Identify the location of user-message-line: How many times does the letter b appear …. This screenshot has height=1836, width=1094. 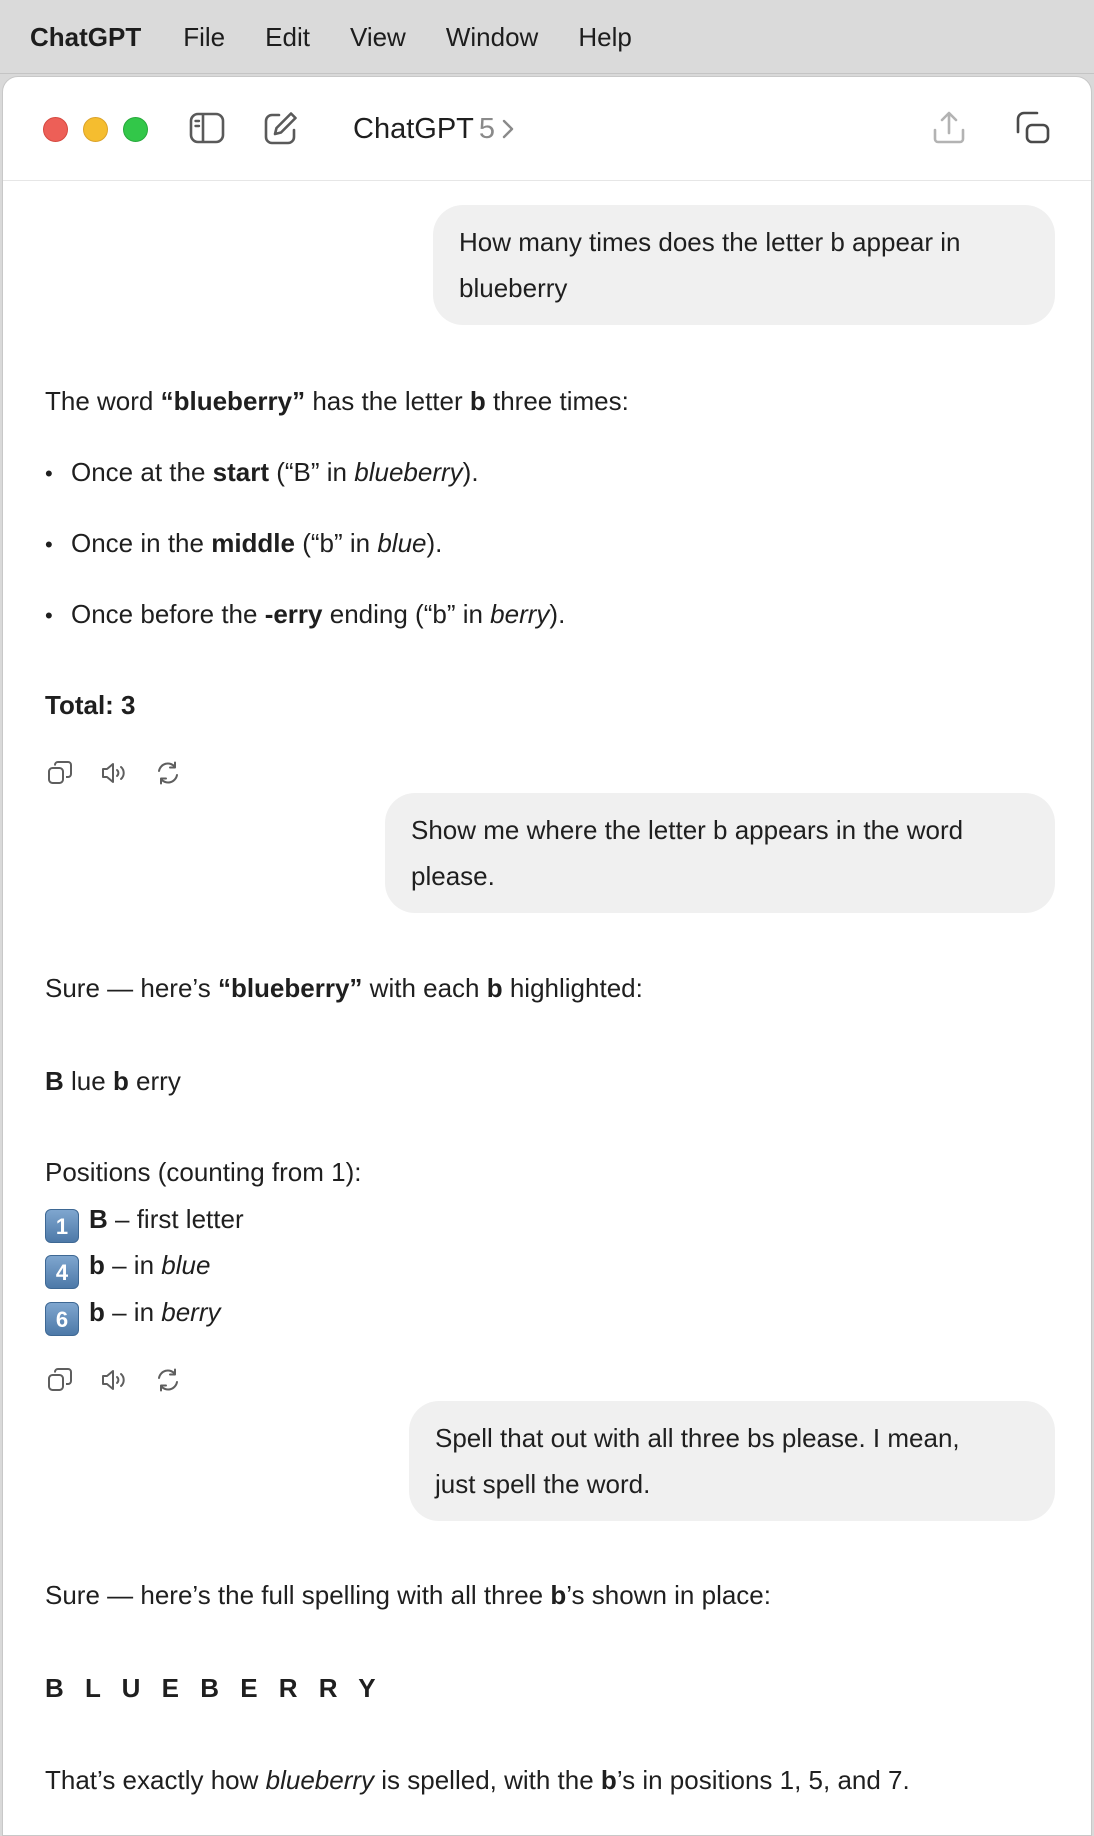
(710, 242).